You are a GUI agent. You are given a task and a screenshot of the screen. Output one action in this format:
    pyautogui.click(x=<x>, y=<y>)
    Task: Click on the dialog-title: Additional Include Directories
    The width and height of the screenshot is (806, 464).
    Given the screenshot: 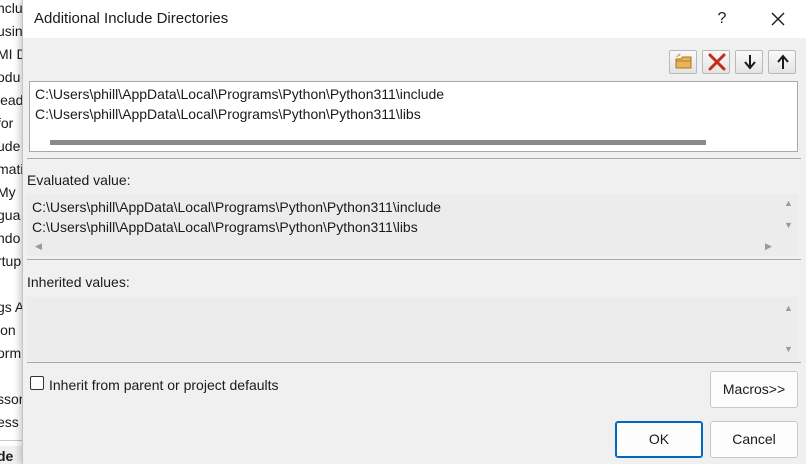 What is the action you would take?
    pyautogui.click(x=131, y=18)
    